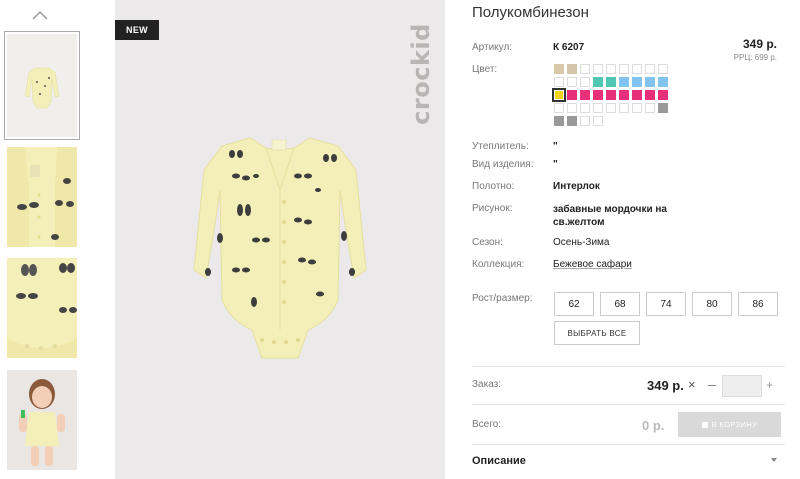 This screenshot has height=479, width=800. What do you see at coordinates (40, 15) in the screenshot?
I see `chevron-up-icon` at bounding box center [40, 15].